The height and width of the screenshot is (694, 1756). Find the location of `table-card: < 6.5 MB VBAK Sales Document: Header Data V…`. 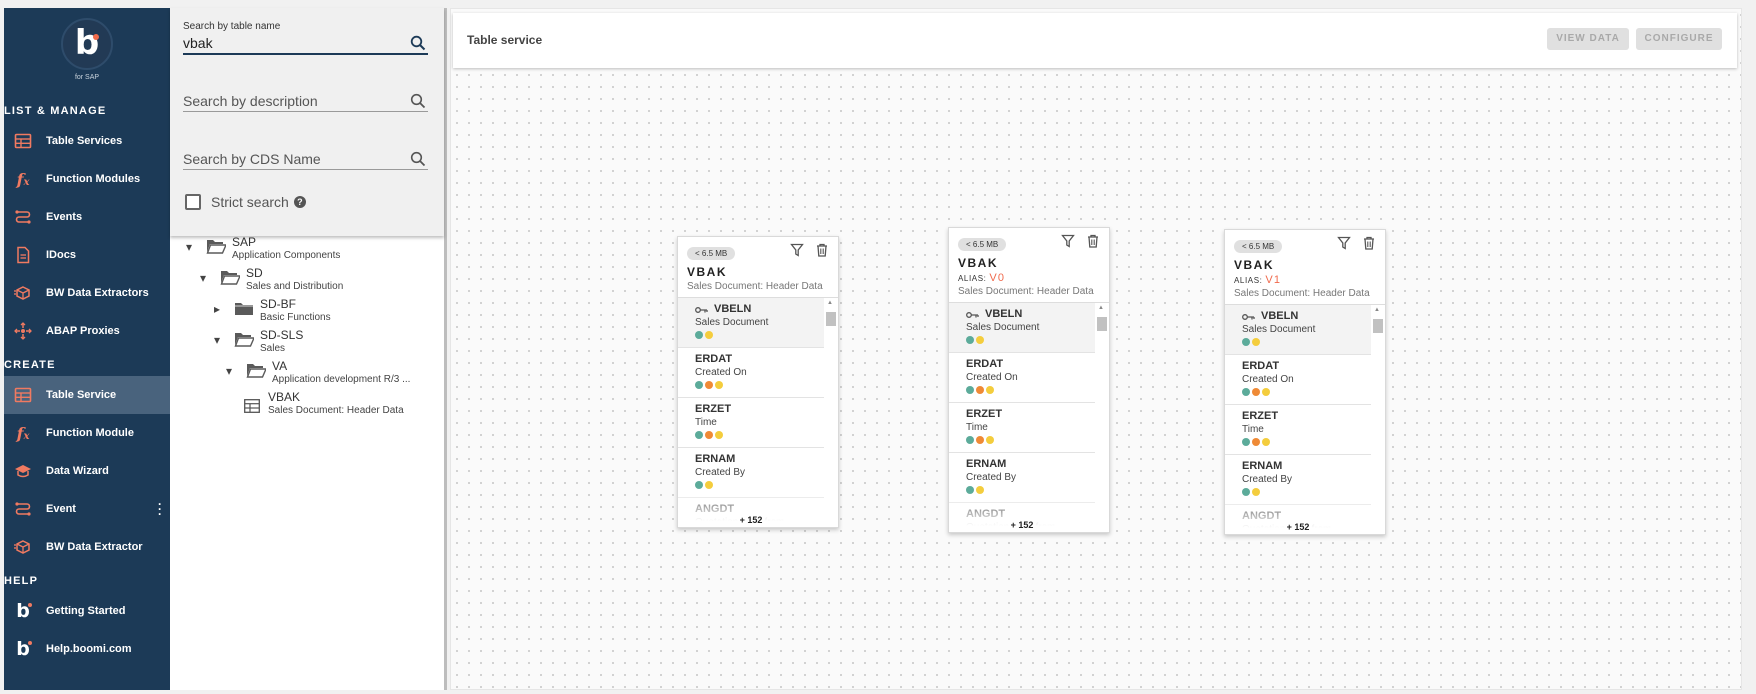

table-card: < 6.5 MB VBAK Sales Document: Header Data V… is located at coordinates (758, 382).